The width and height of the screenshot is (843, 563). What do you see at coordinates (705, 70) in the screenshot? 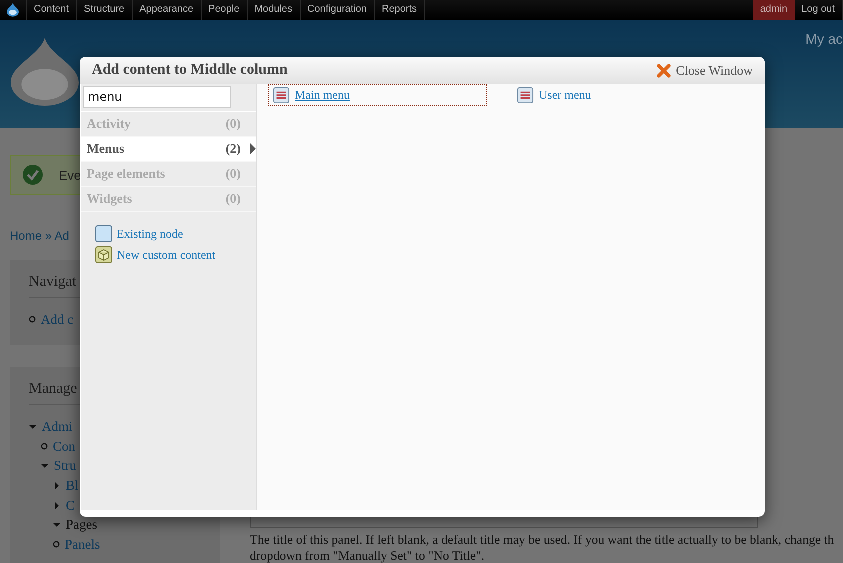
I see `close-button: Close Window` at bounding box center [705, 70].